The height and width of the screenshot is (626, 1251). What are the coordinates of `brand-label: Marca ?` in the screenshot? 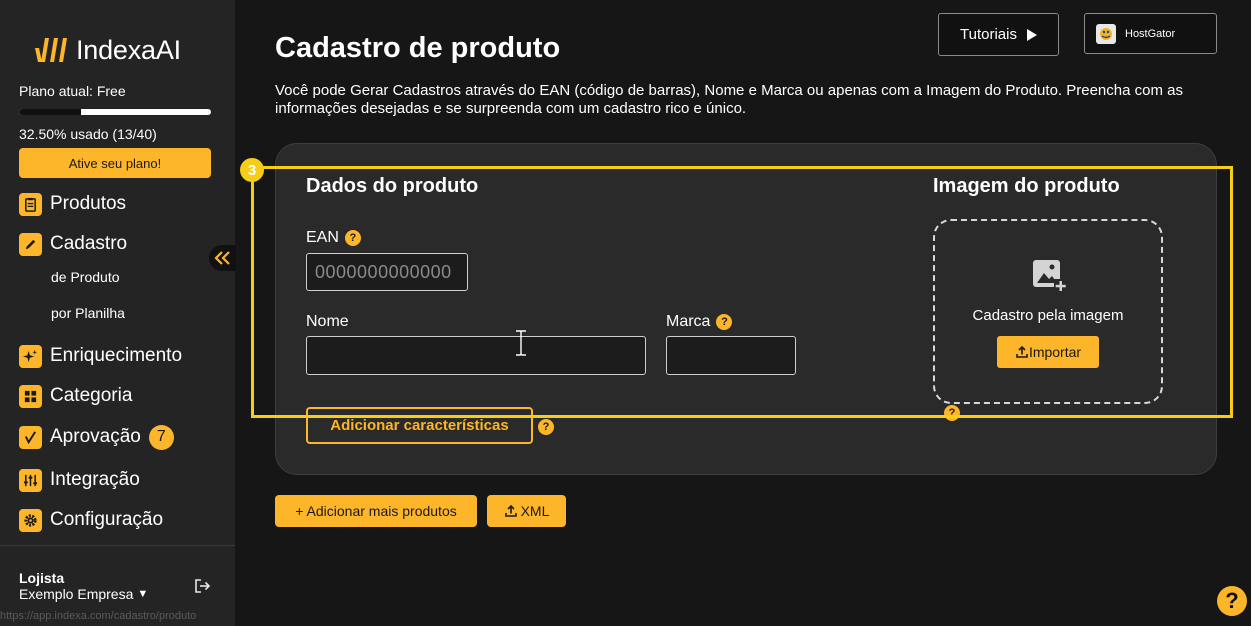 It's located at (699, 322).